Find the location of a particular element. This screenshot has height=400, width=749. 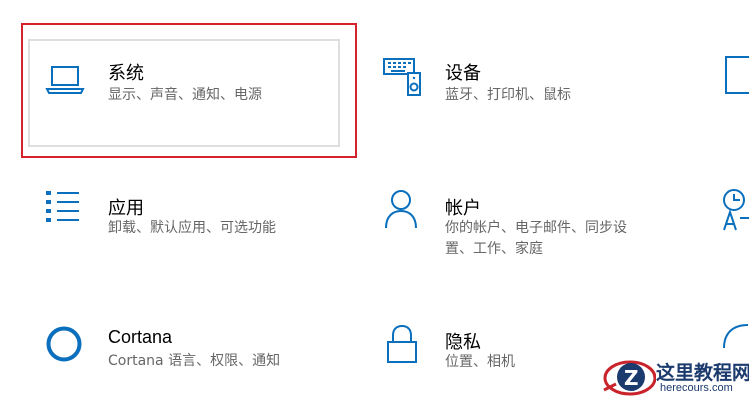

tile-title: 应用 is located at coordinates (126, 208).